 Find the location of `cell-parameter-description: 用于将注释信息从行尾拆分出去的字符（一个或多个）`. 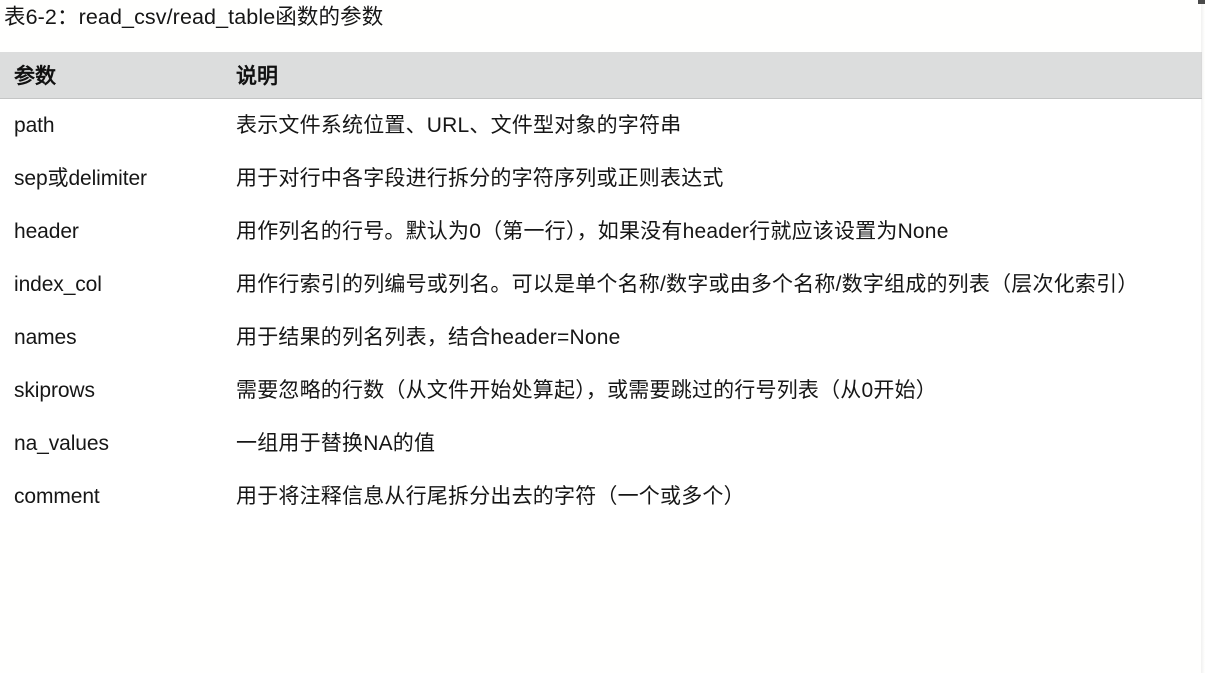

cell-parameter-description: 用于将注释信息从行尾拆分出去的字符（一个或多个） is located at coordinates (719, 496).